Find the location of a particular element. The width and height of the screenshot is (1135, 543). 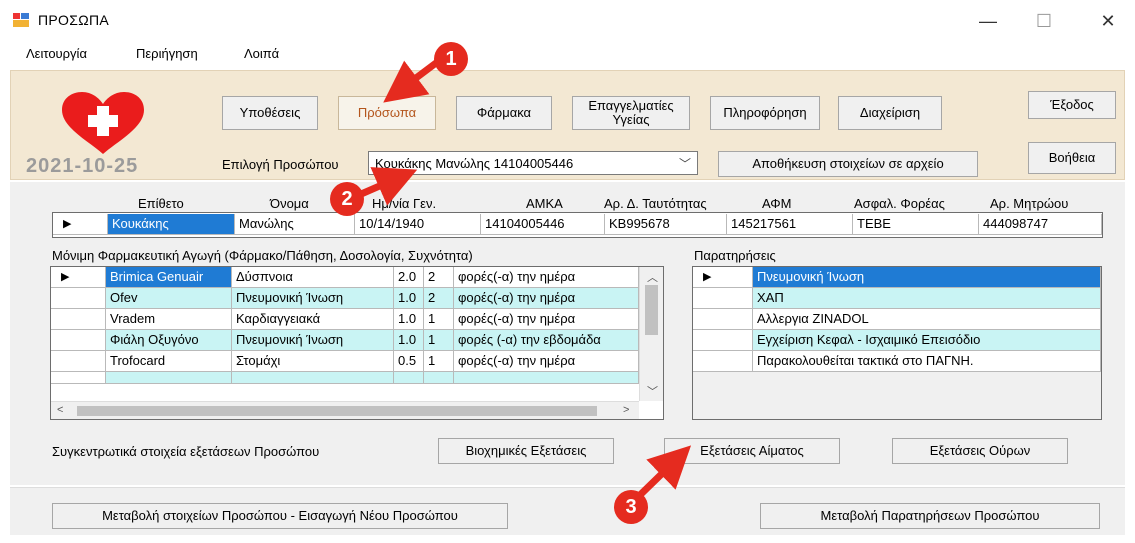

person-select: Κουκάκης Μανώλης 14104005446 ﹀ is located at coordinates (533, 163).